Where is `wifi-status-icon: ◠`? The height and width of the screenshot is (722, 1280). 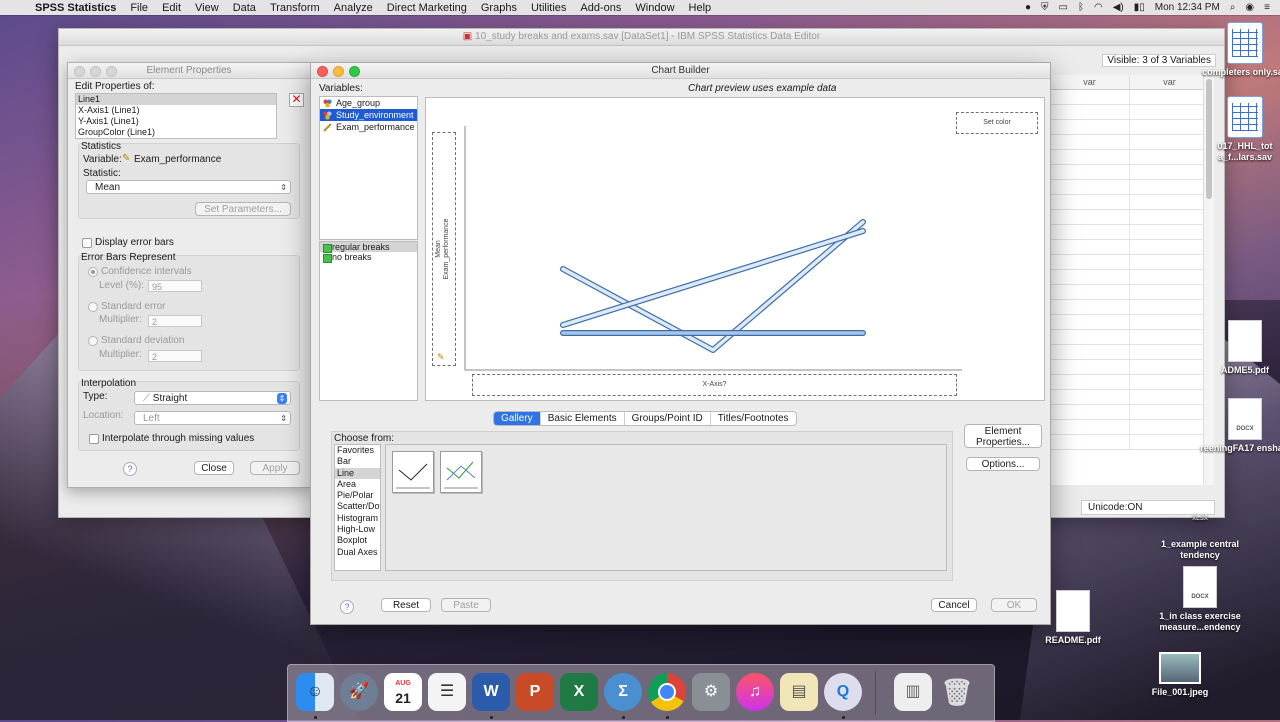
wifi-status-icon: ◠ is located at coordinates (1098, 7).